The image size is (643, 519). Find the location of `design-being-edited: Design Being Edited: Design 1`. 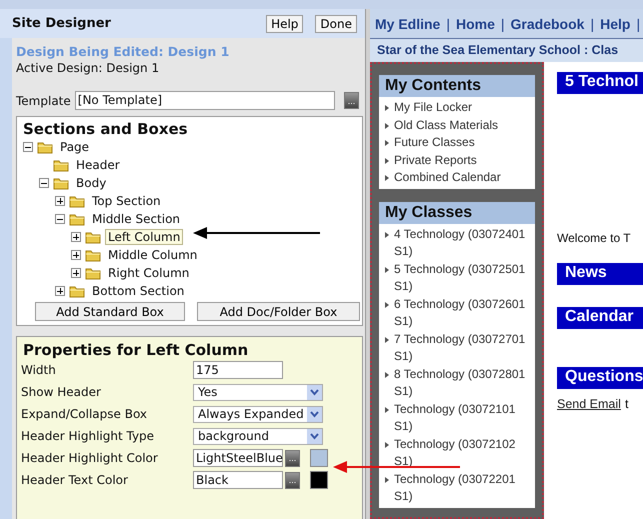

design-being-edited: Design Being Edited: Design 1 is located at coordinates (123, 51).